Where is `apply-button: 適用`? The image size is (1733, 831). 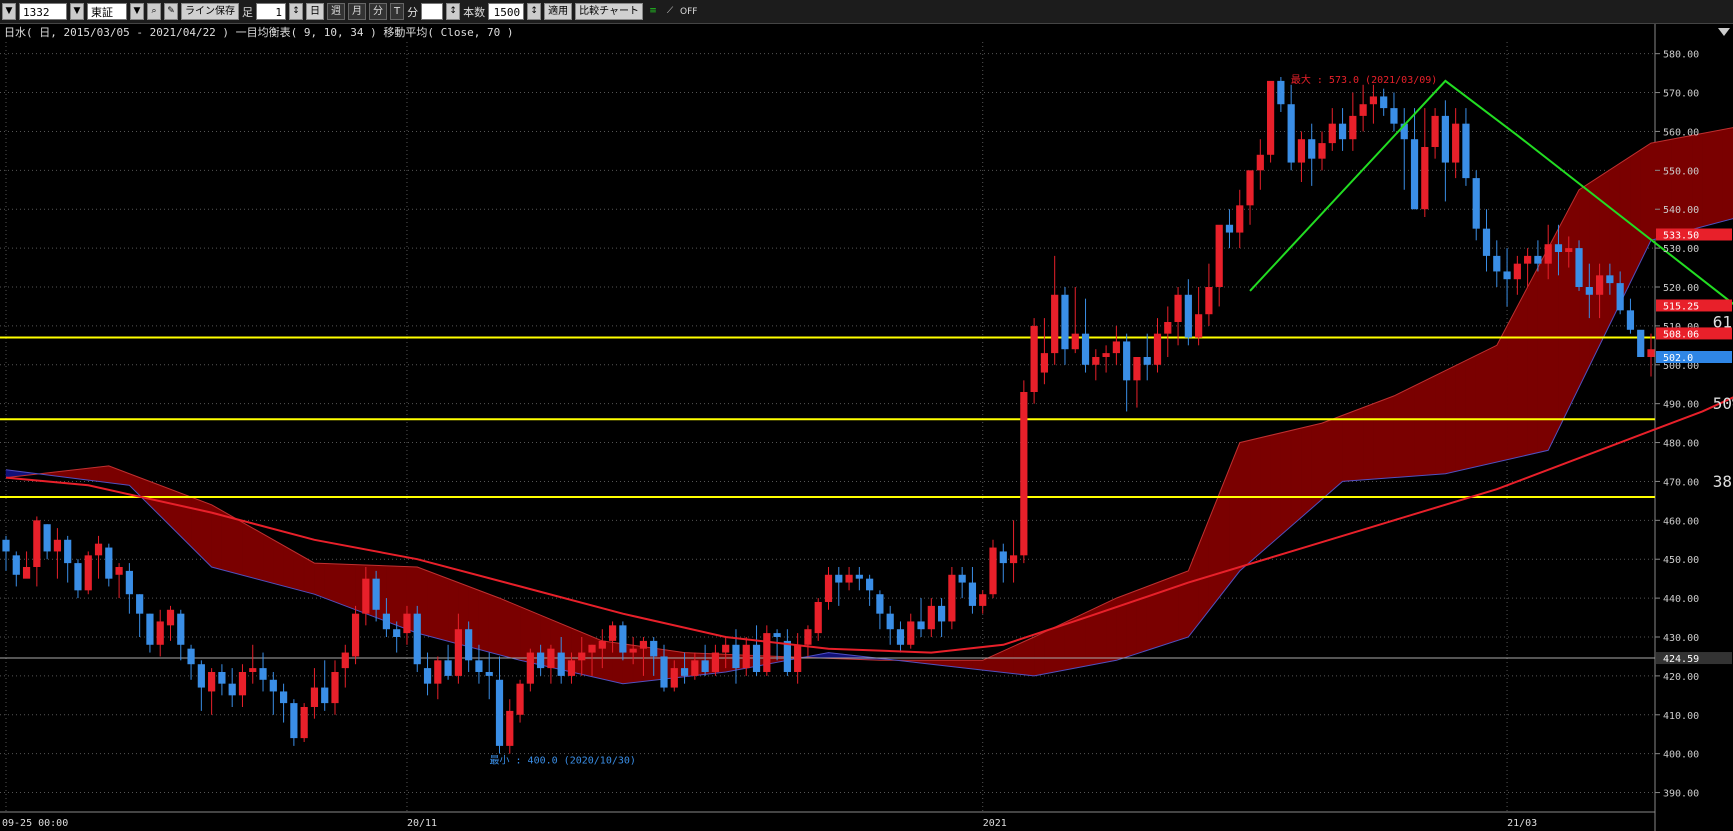
apply-button: 適用 is located at coordinates (558, 11).